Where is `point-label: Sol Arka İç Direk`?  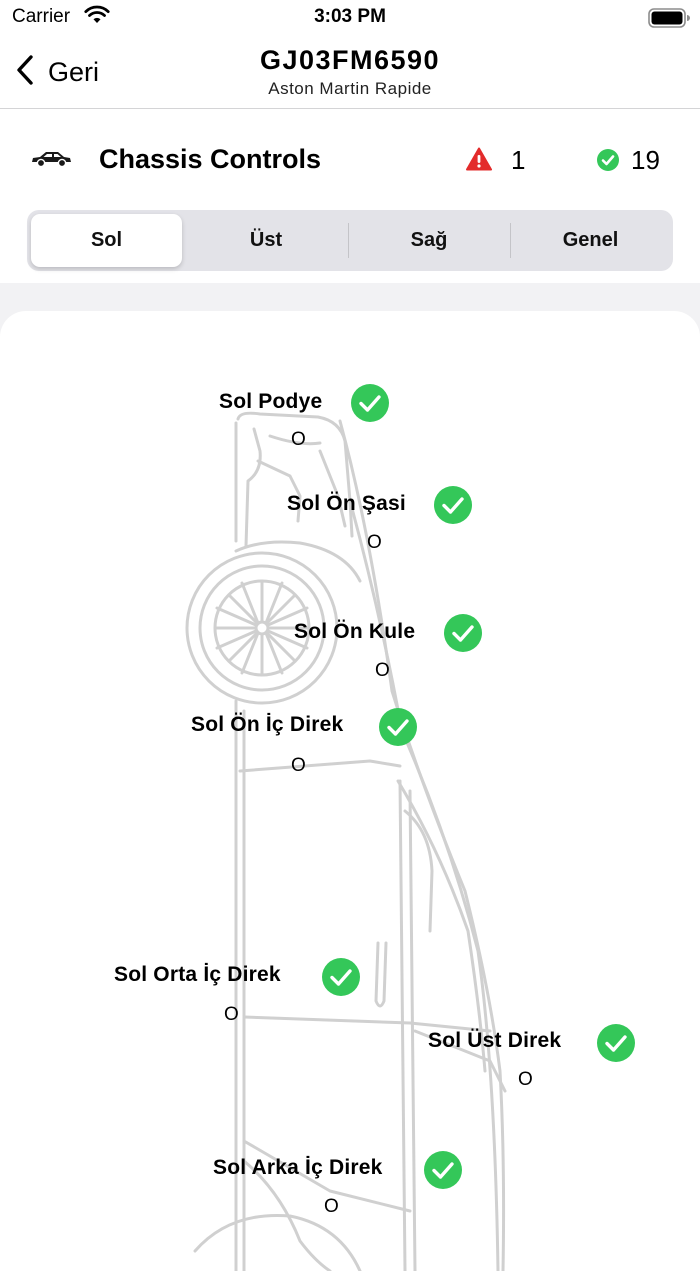 point-label: Sol Arka İç Direk is located at coordinates (298, 1167).